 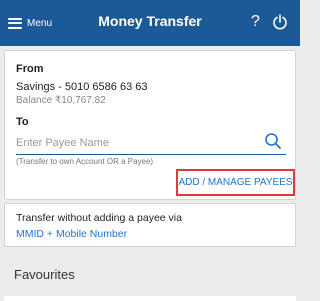 What do you see at coordinates (44, 274) in the screenshot?
I see `favourites-title: Favourites` at bounding box center [44, 274].